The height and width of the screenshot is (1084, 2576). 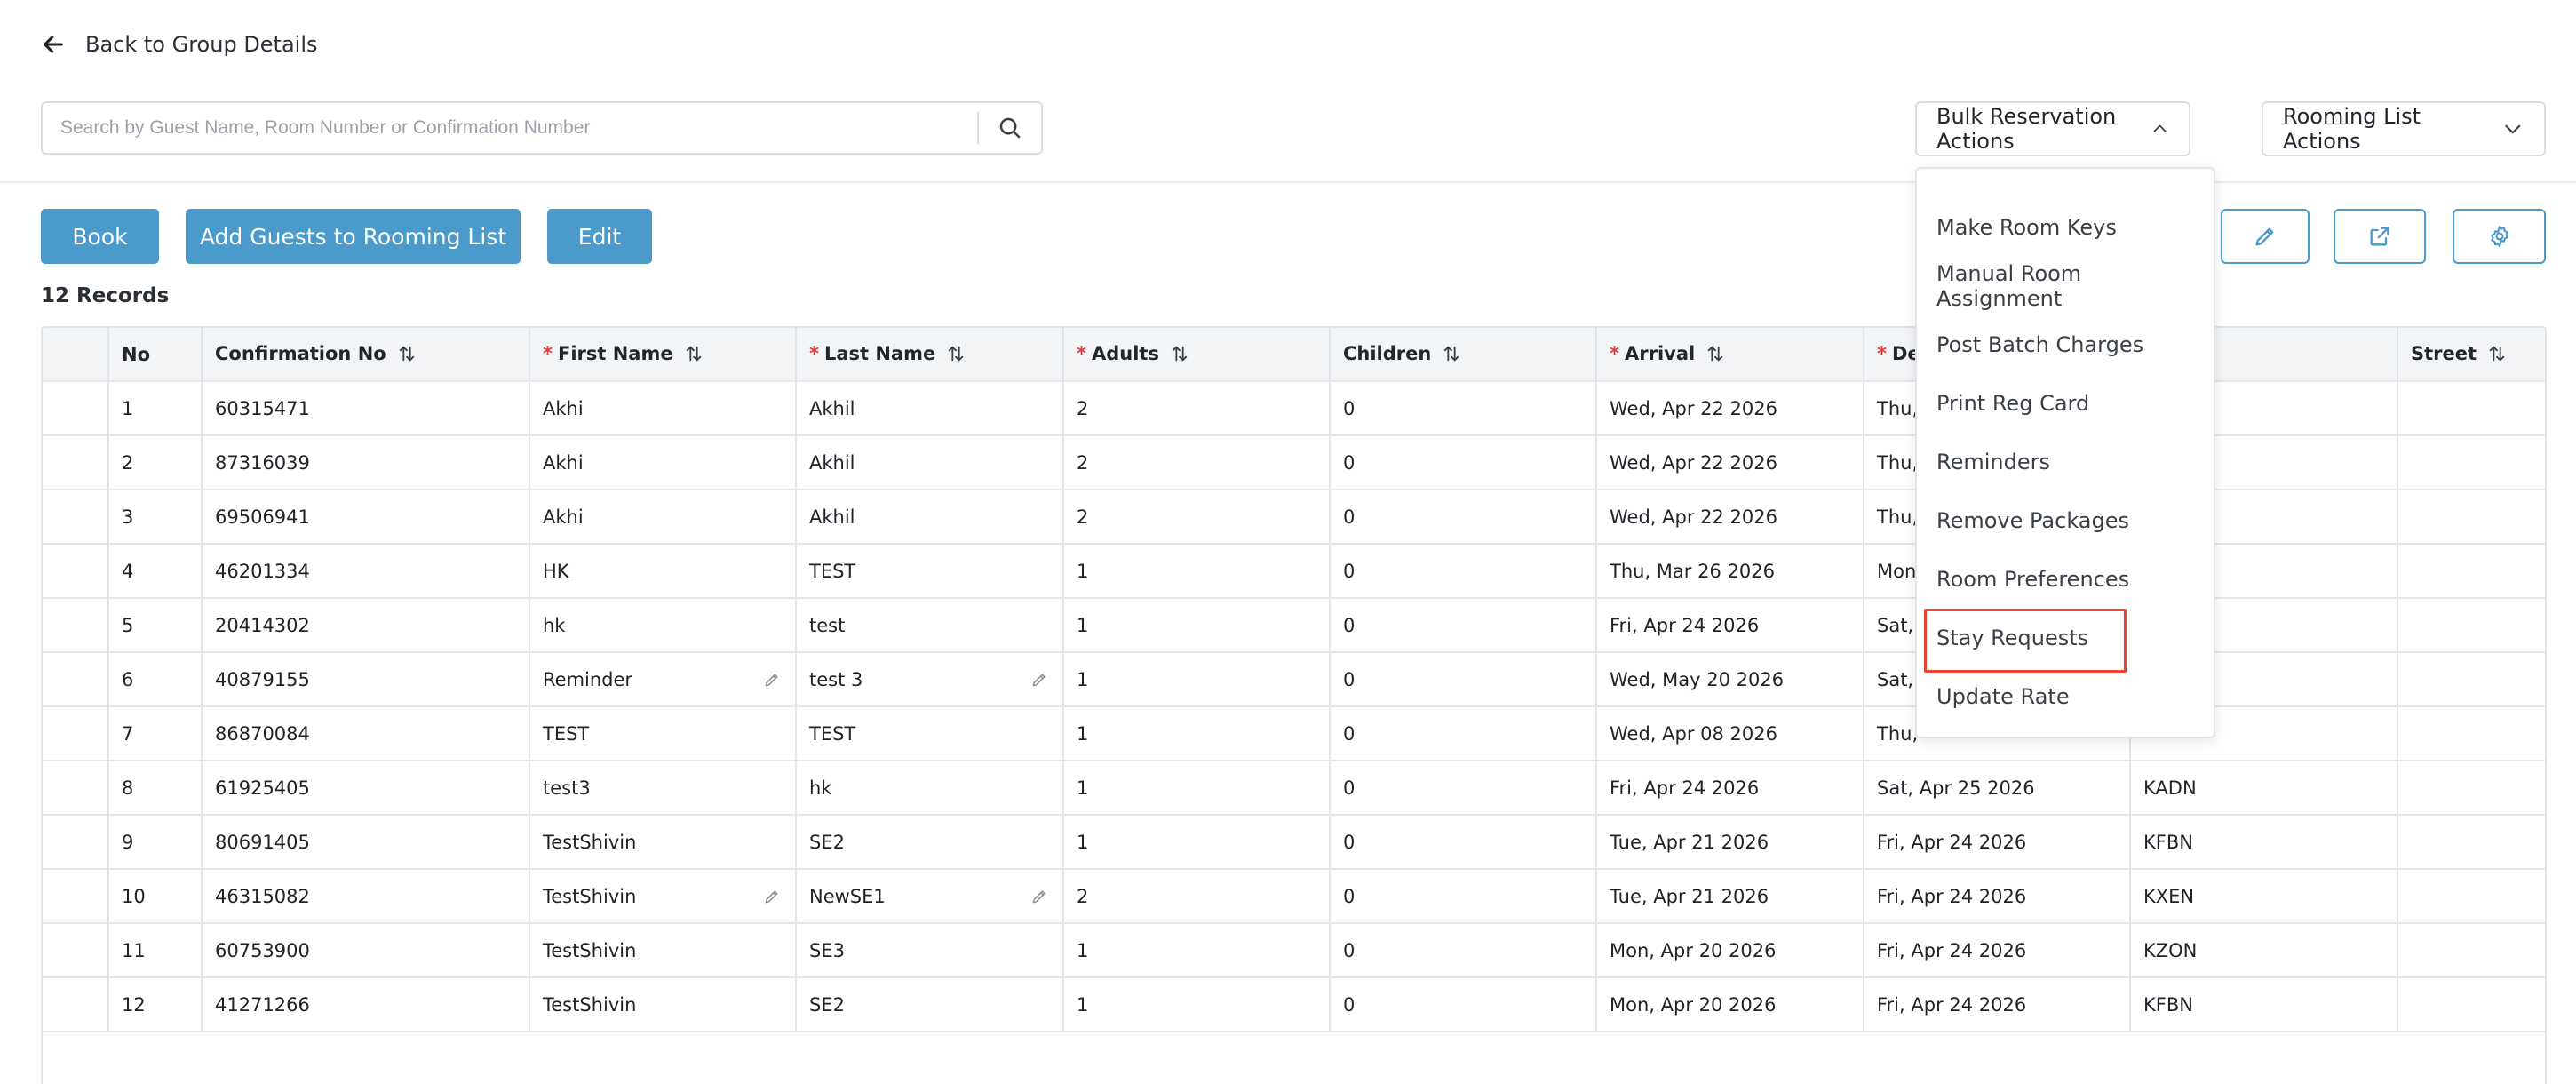 What do you see at coordinates (590, 950) in the screenshot?
I see `cell-value: TestShivin` at bounding box center [590, 950].